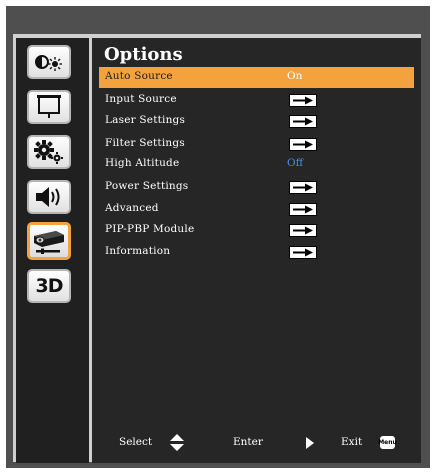 The width and height of the screenshot is (436, 474). What do you see at coordinates (387, 442) in the screenshot?
I see `menu-key-icon: Menu` at bounding box center [387, 442].